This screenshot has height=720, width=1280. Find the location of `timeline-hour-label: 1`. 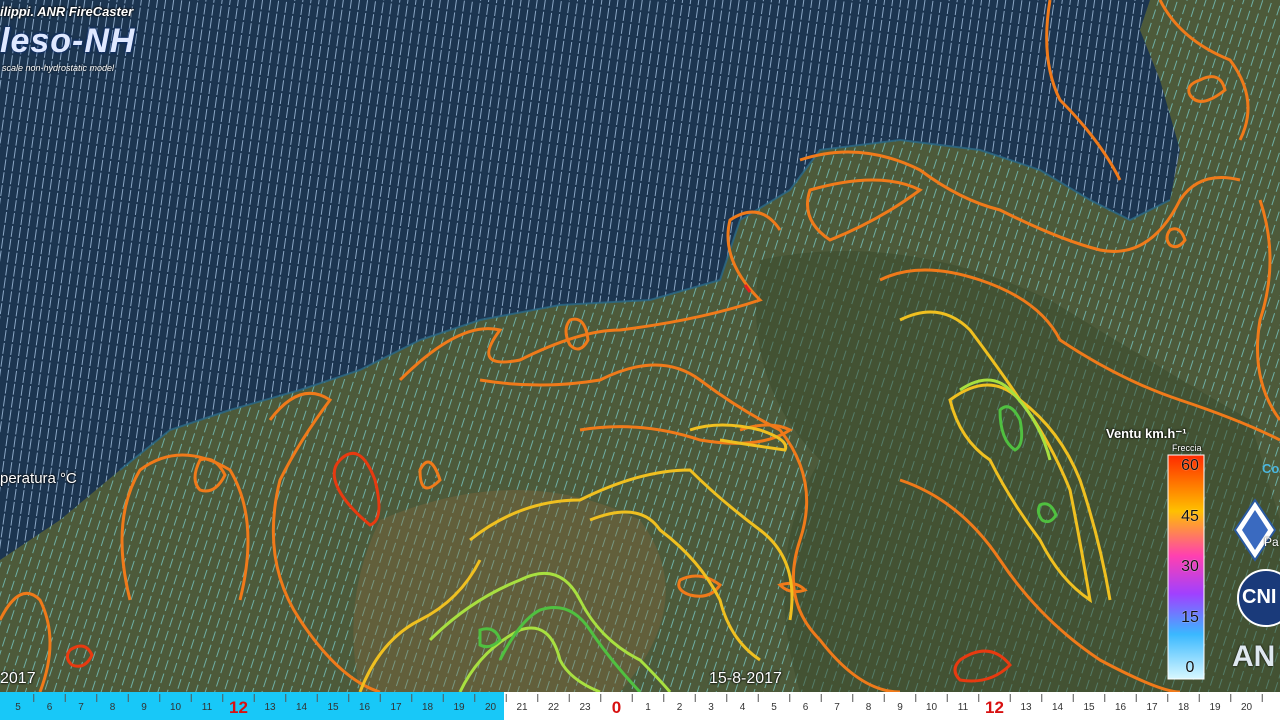

timeline-hour-label: 1 is located at coordinates (648, 707).